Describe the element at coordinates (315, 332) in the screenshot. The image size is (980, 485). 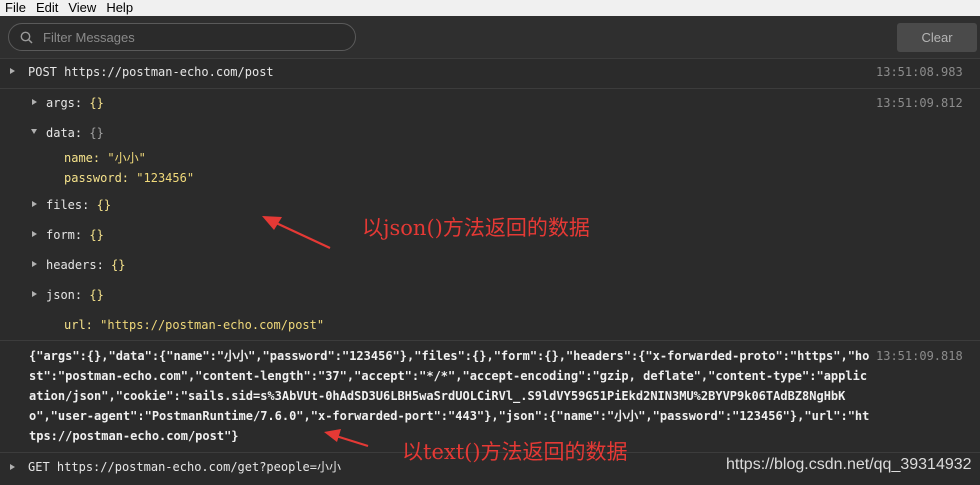
I see `annotation-arrows` at that location.